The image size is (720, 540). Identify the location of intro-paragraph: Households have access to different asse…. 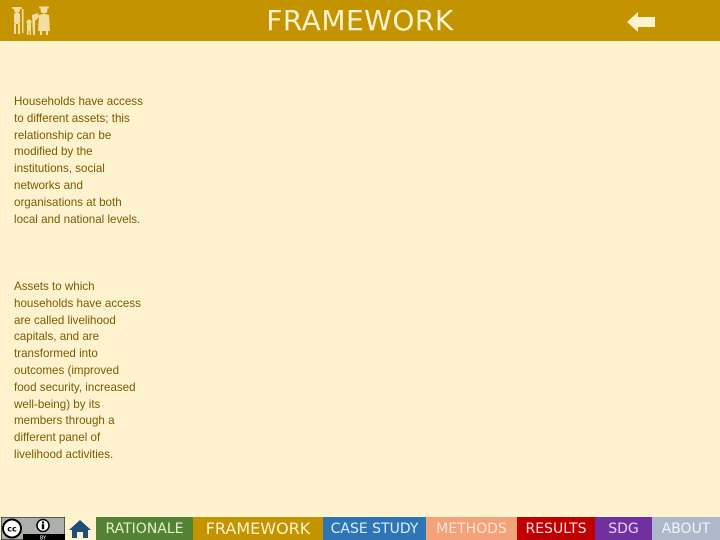
(78, 160).